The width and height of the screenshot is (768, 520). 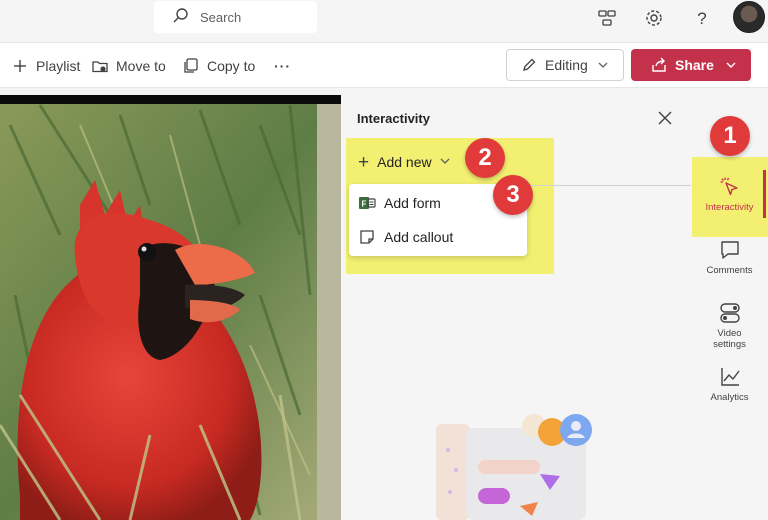 I want to click on add-new-button: + Add new, so click(x=404, y=162).